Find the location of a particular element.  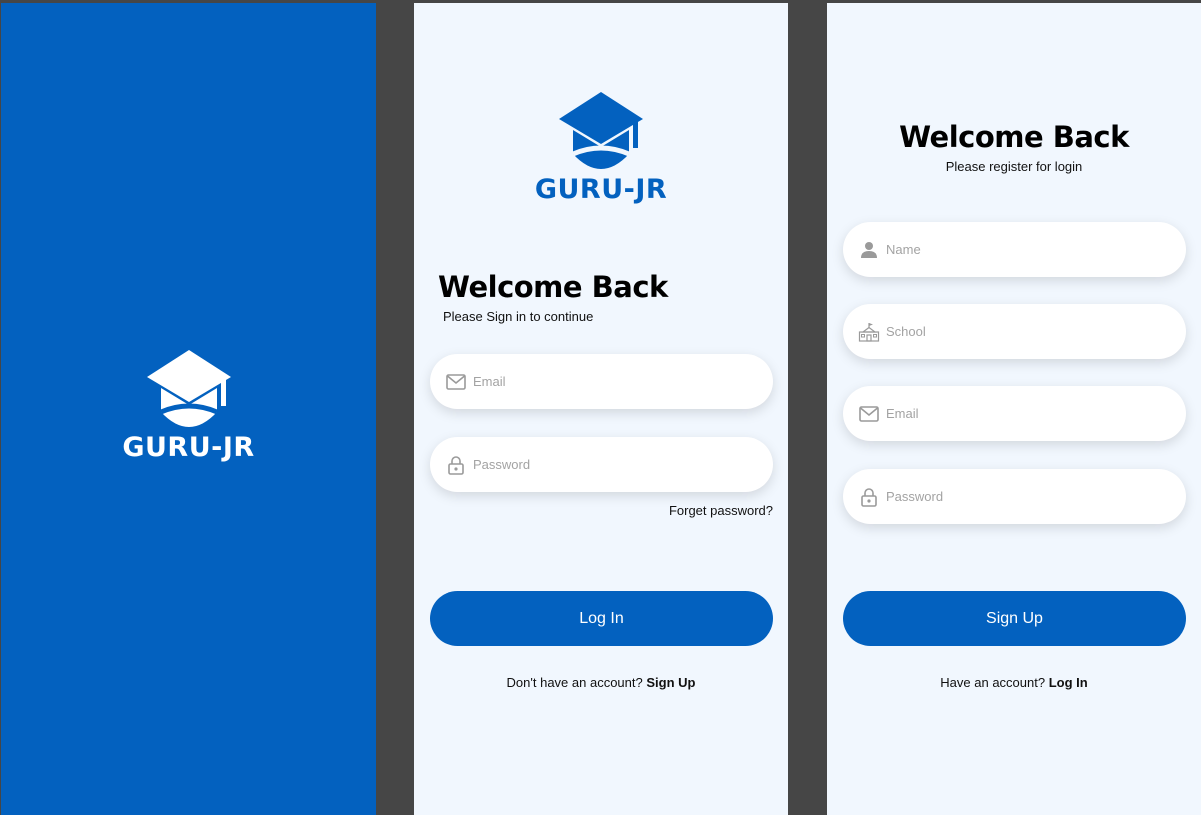

forgot-password-link: Forget password? is located at coordinates (721, 510).